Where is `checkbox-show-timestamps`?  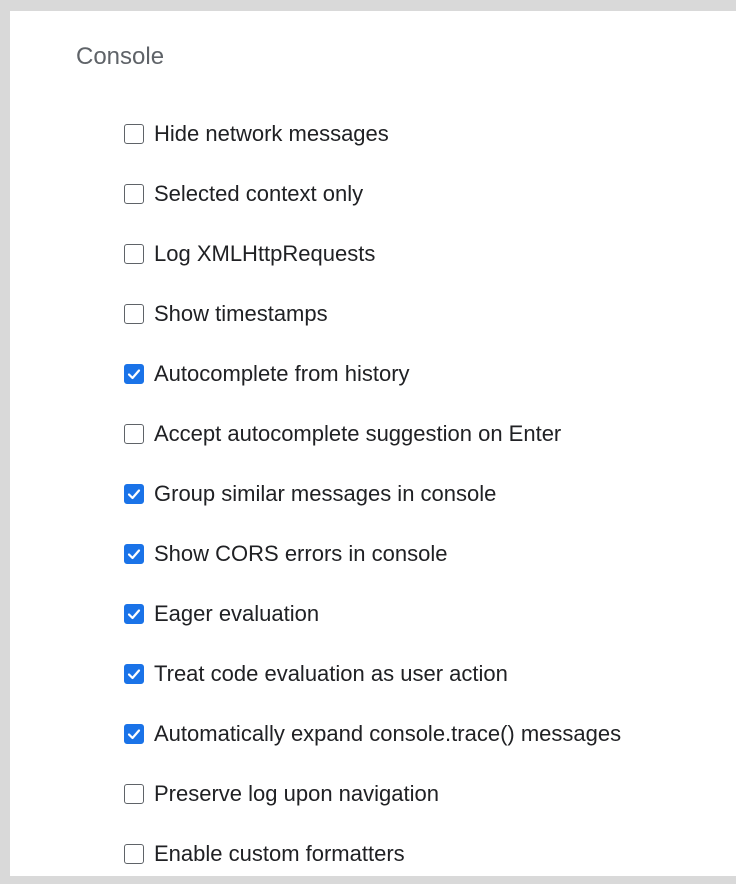 checkbox-show-timestamps is located at coordinates (134, 314).